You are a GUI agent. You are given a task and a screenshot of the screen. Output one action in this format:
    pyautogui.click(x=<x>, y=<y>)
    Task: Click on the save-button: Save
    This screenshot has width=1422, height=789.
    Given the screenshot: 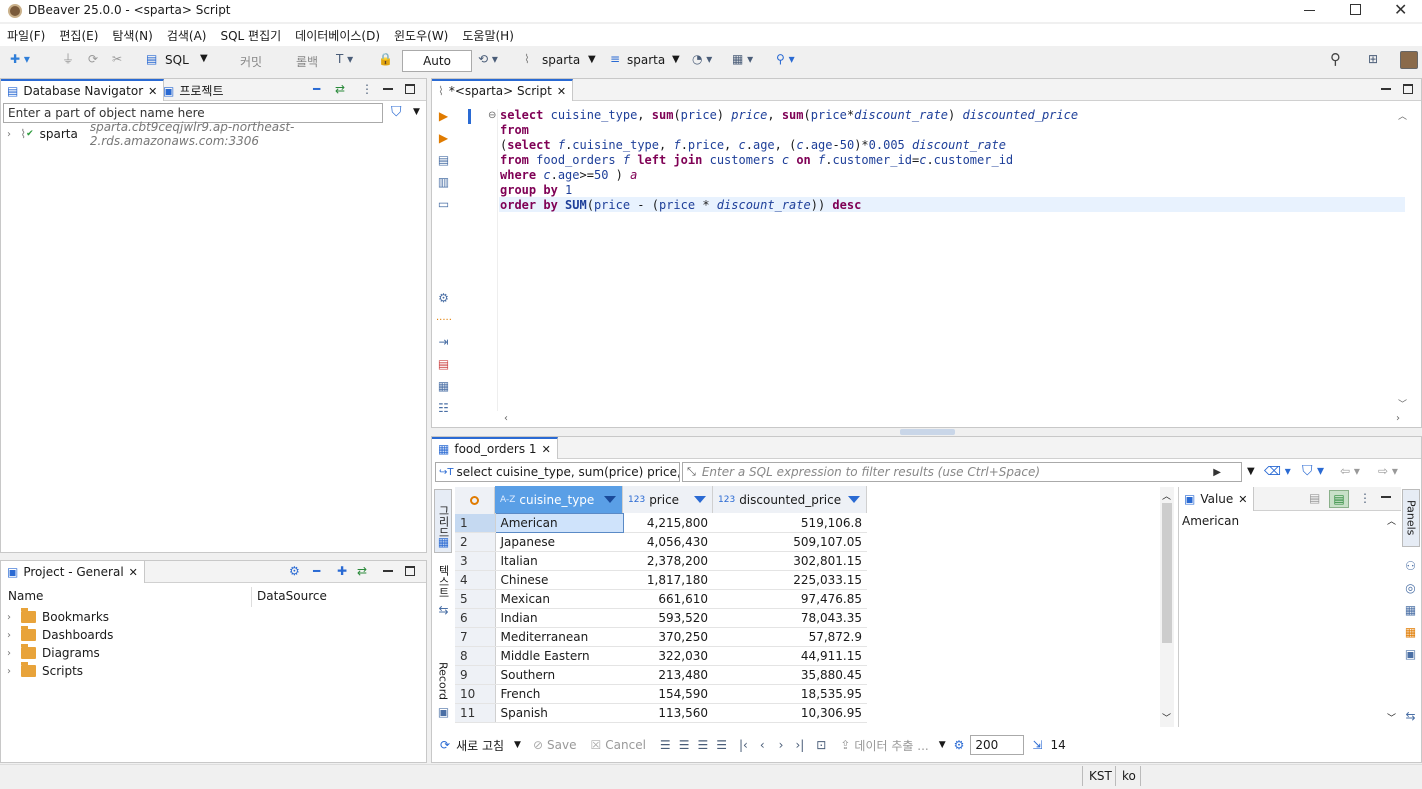 What is the action you would take?
    pyautogui.click(x=561, y=745)
    